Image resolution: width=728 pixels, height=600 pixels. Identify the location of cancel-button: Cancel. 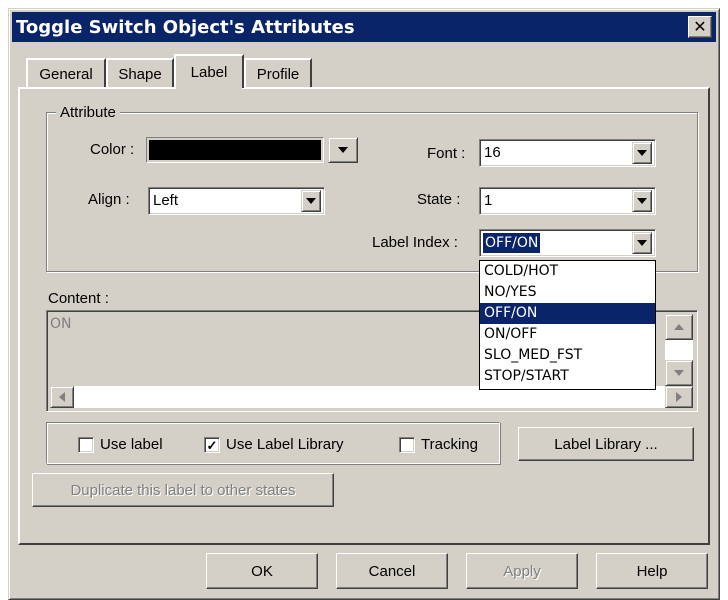
(392, 571).